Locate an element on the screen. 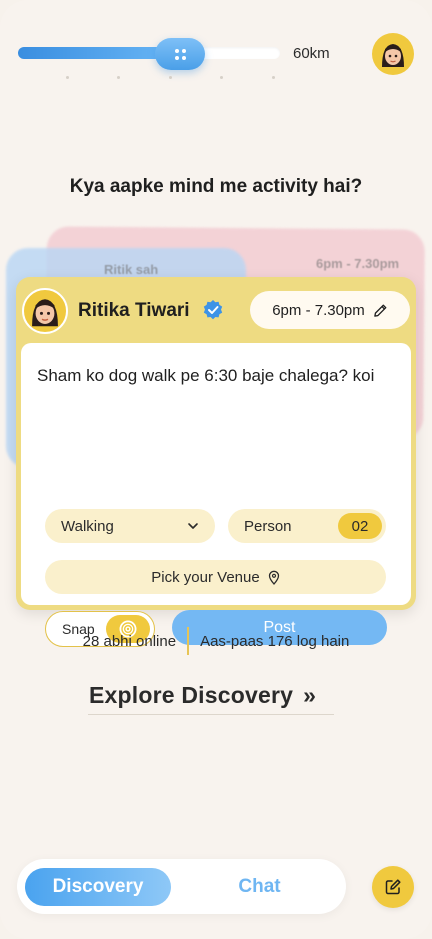 The width and height of the screenshot is (432, 939). card-user-name: Ritika Tiwari is located at coordinates (134, 310).